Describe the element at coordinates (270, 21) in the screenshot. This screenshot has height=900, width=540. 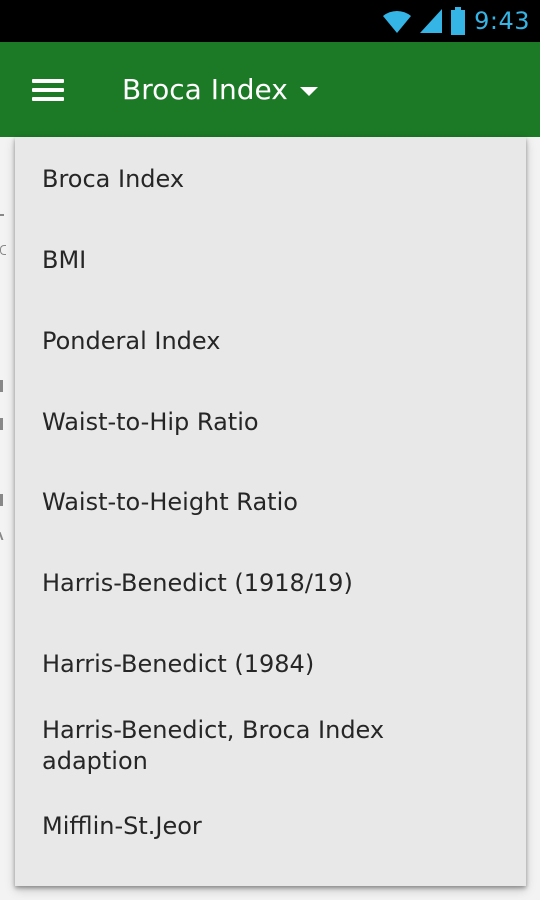
I see `status-bar: 9:43` at that location.